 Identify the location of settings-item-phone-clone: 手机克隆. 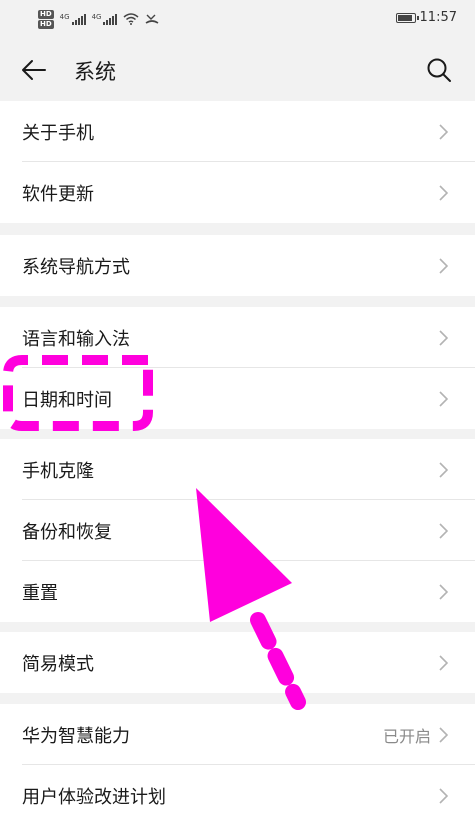
(237, 469).